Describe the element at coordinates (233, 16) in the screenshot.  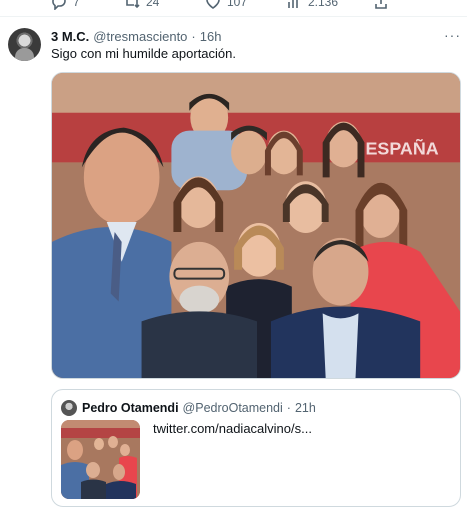
I see `tweet-divider` at that location.